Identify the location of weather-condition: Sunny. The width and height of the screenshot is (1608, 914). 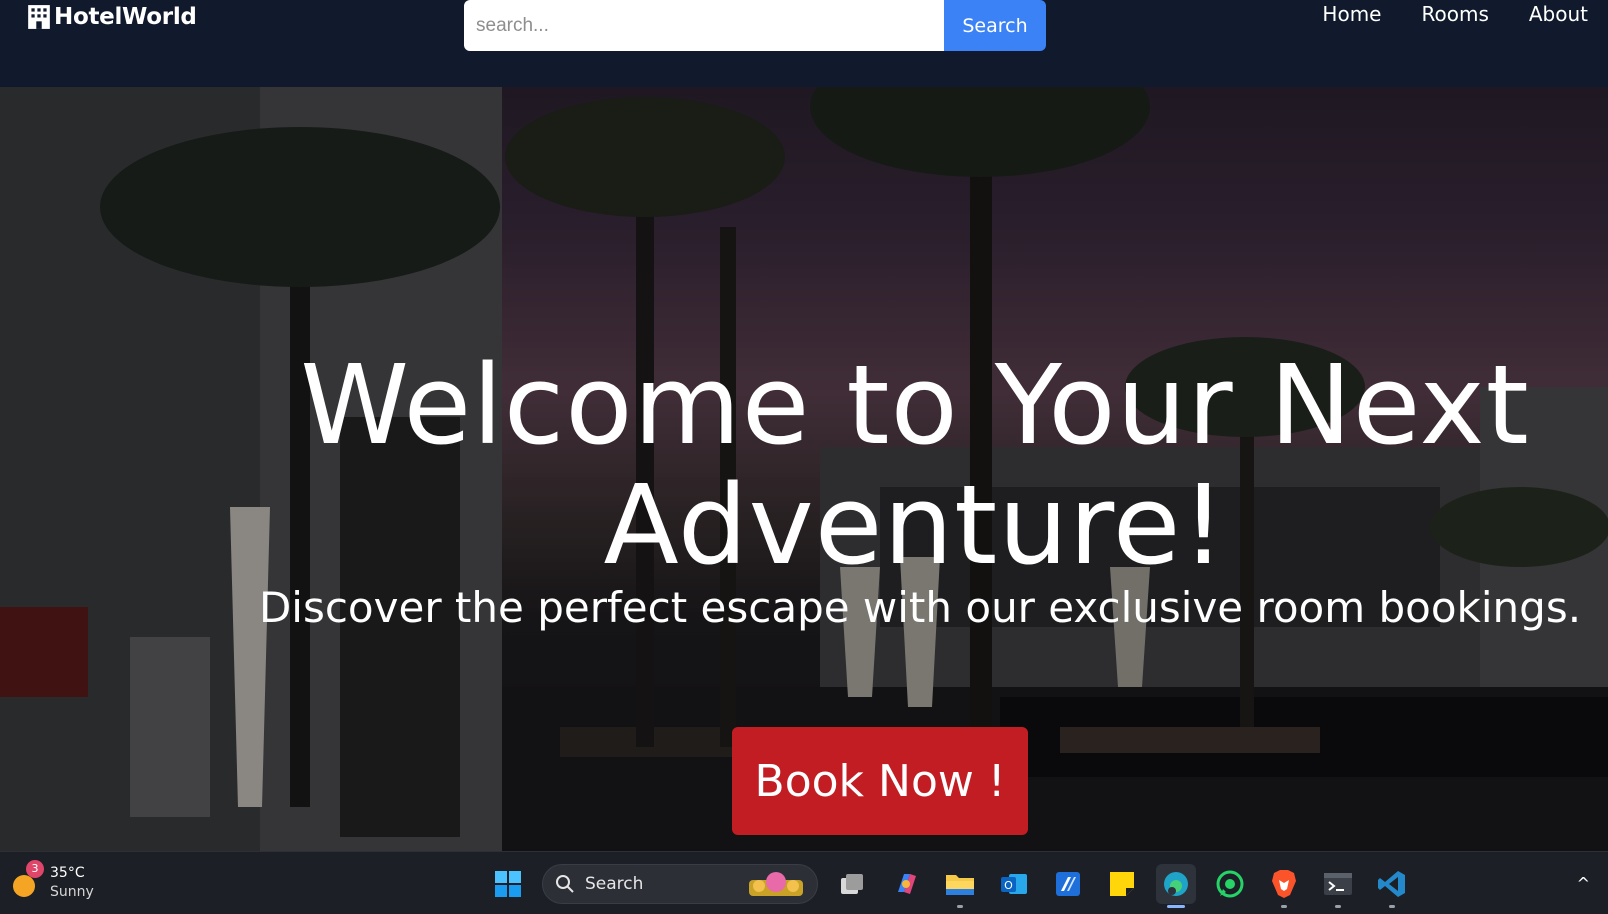
(72, 892).